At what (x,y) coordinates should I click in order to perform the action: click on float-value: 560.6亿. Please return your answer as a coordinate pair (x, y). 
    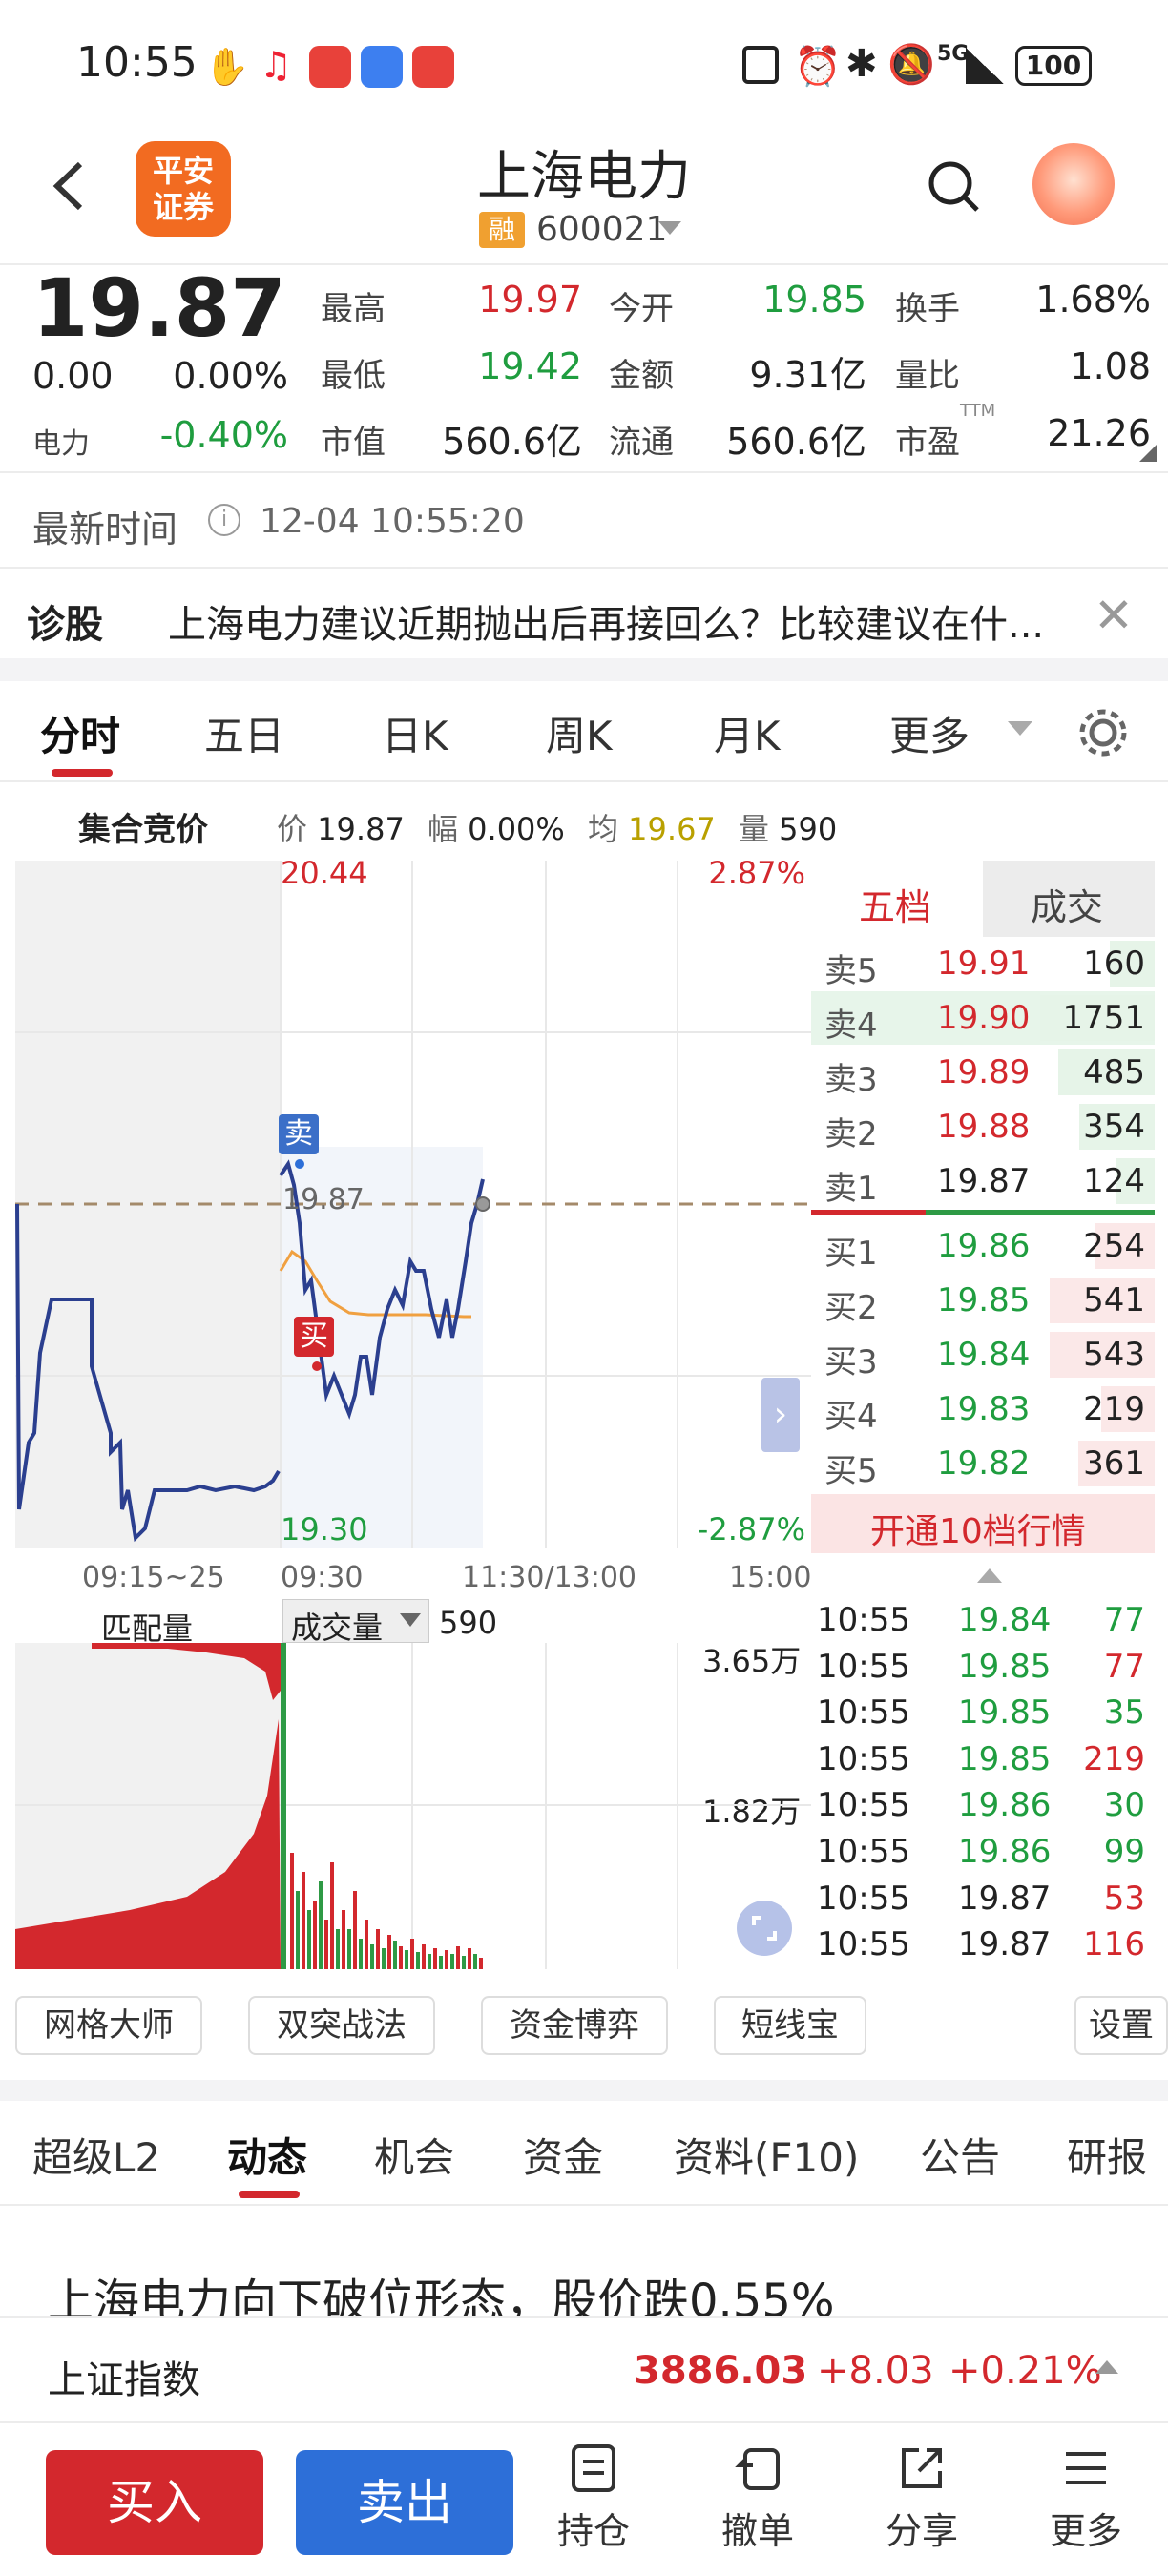
    Looking at the image, I should click on (796, 442).